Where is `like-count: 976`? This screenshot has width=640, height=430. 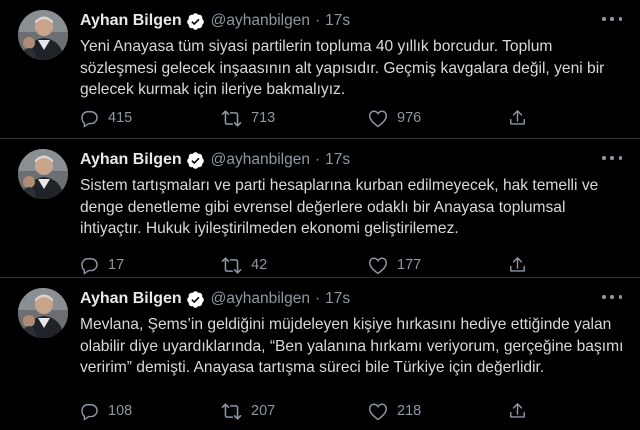
like-count: 976 is located at coordinates (409, 118).